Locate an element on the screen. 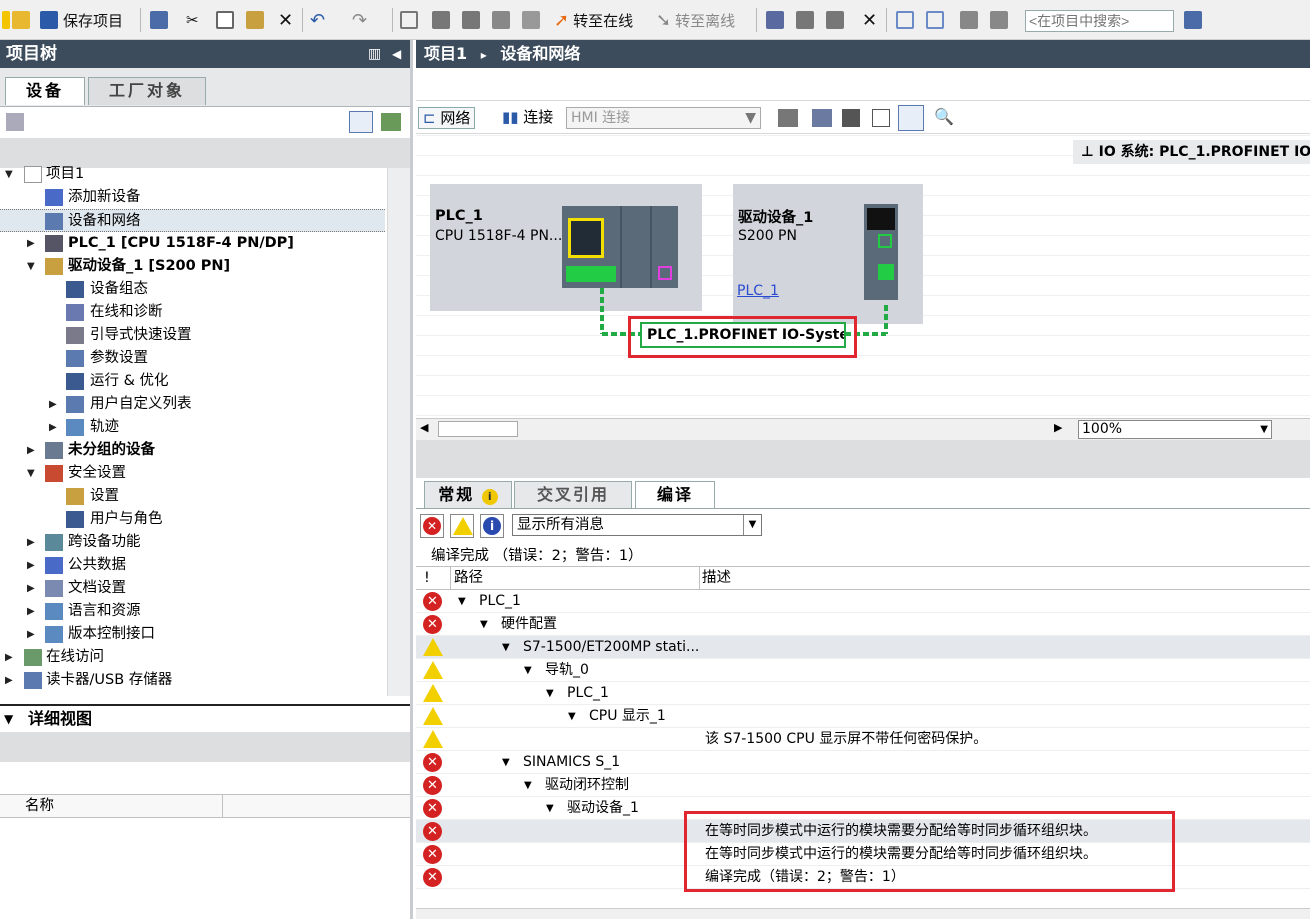  tree-item-drive1: ▼ 驱动设备_1 [S200 PN] is located at coordinates (192, 266).